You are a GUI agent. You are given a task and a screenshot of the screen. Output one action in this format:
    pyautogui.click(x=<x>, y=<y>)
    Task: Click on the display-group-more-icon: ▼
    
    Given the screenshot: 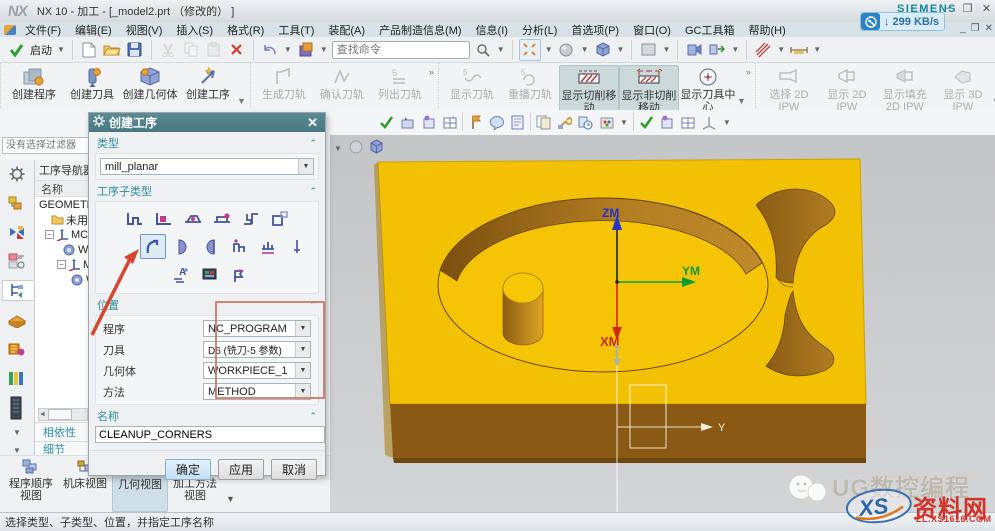 What is the action you would take?
    pyautogui.click(x=741, y=101)
    